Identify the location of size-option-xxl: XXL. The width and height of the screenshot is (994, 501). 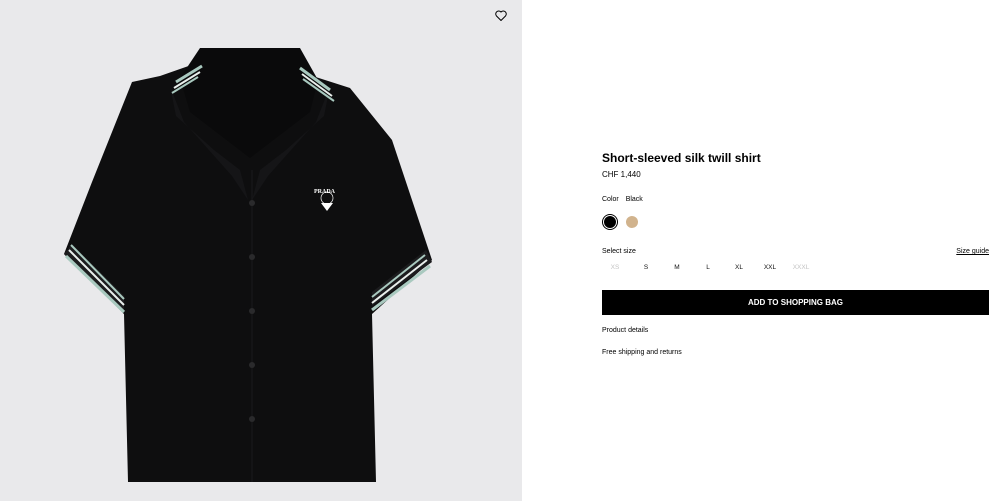
(770, 267).